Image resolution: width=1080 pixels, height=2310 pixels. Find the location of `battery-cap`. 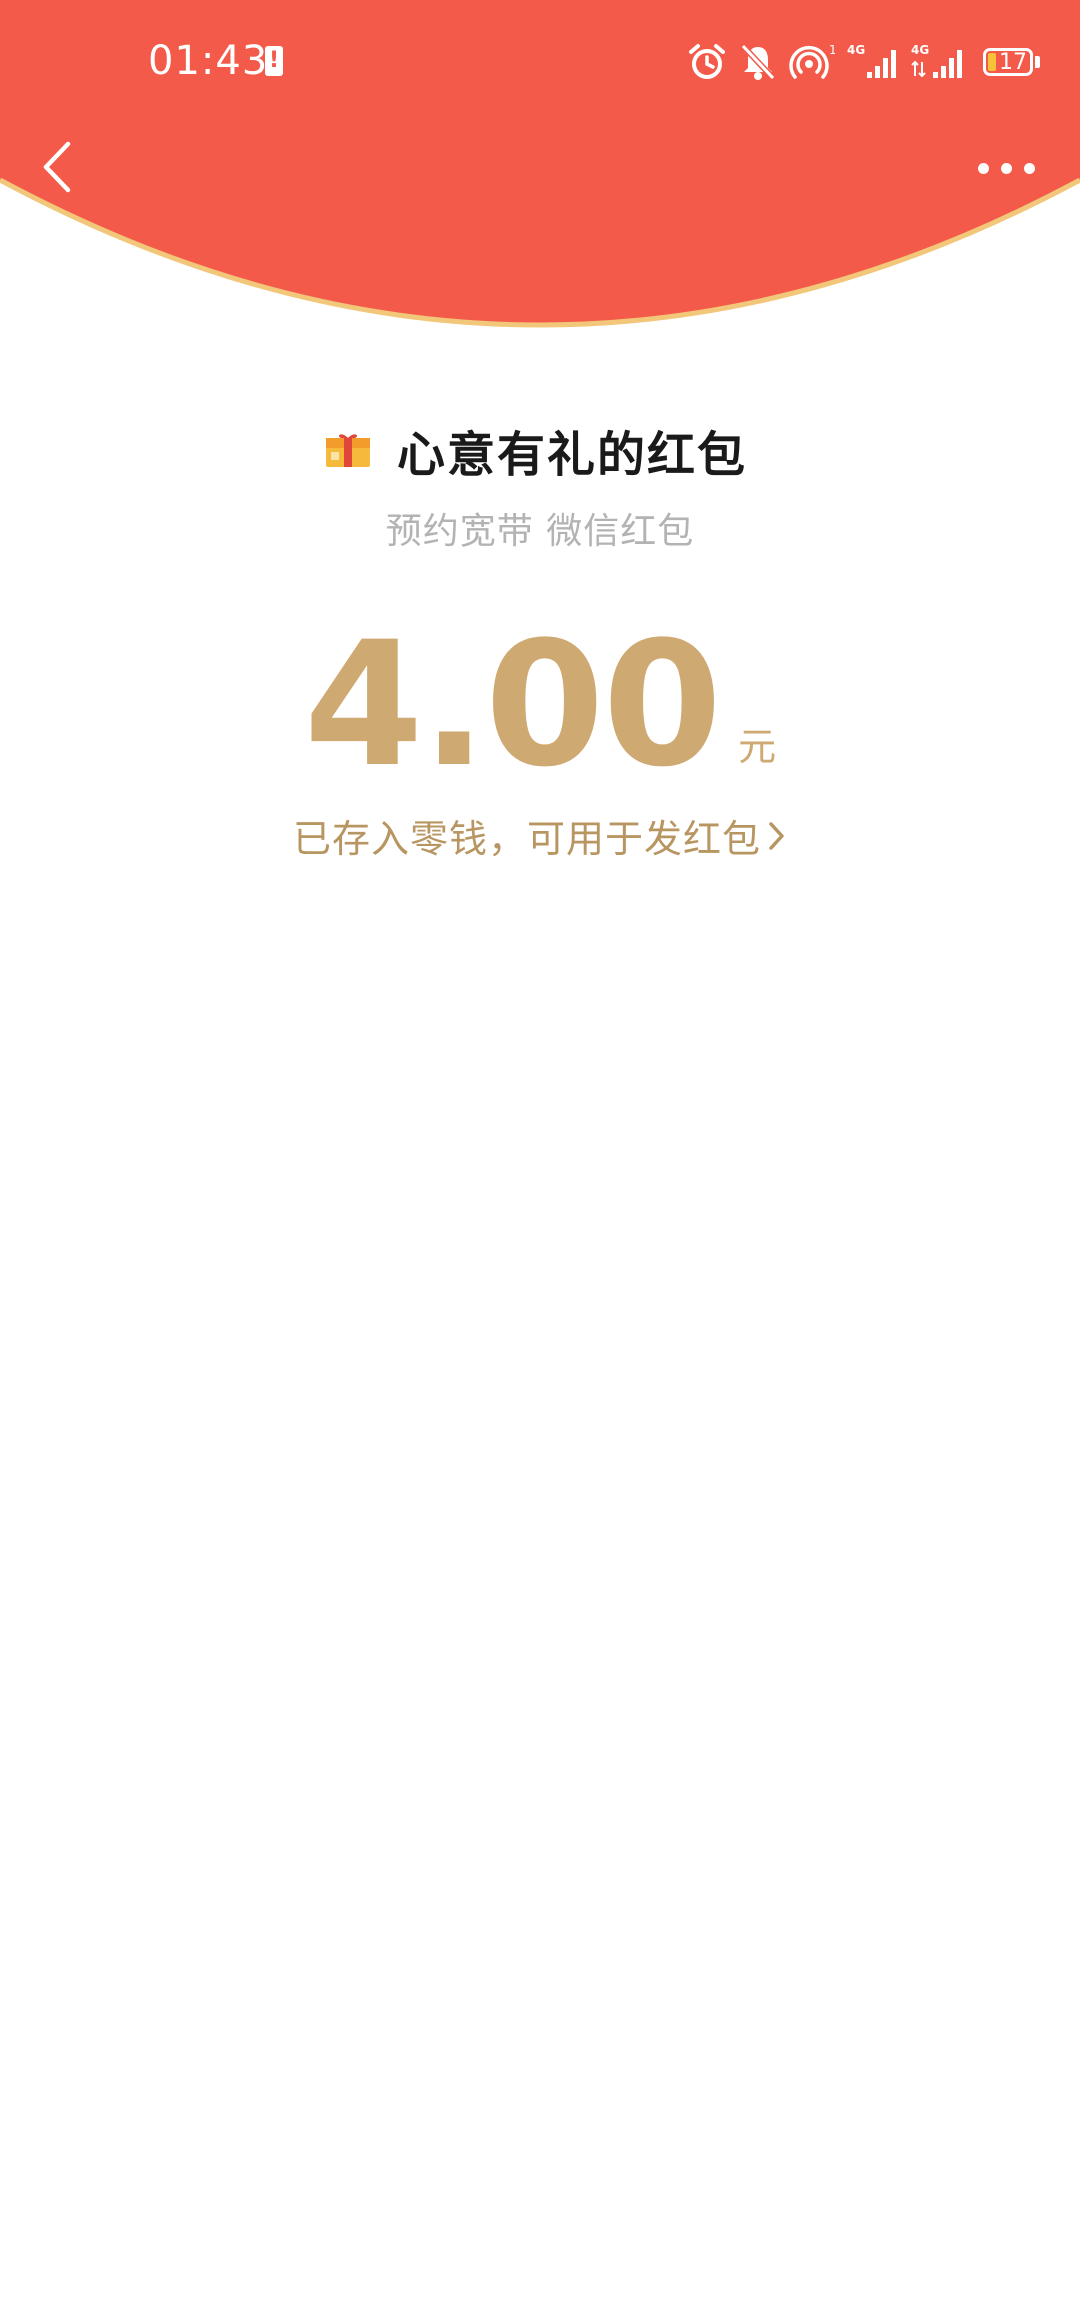

battery-cap is located at coordinates (1037, 62).